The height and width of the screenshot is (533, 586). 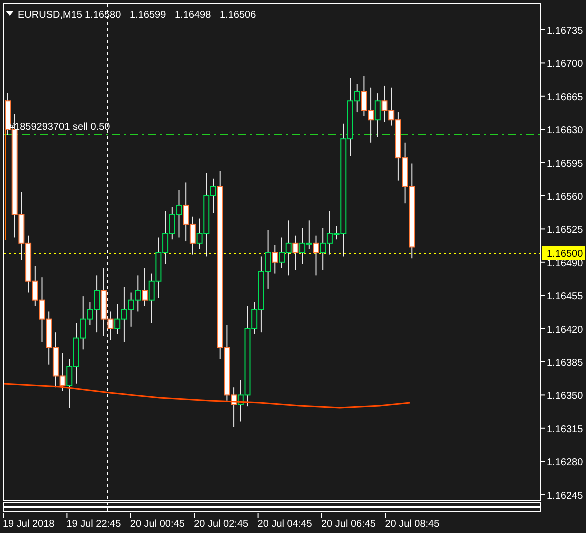 What do you see at coordinates (565, 230) in the screenshot?
I see `price-label: 1.16525` at bounding box center [565, 230].